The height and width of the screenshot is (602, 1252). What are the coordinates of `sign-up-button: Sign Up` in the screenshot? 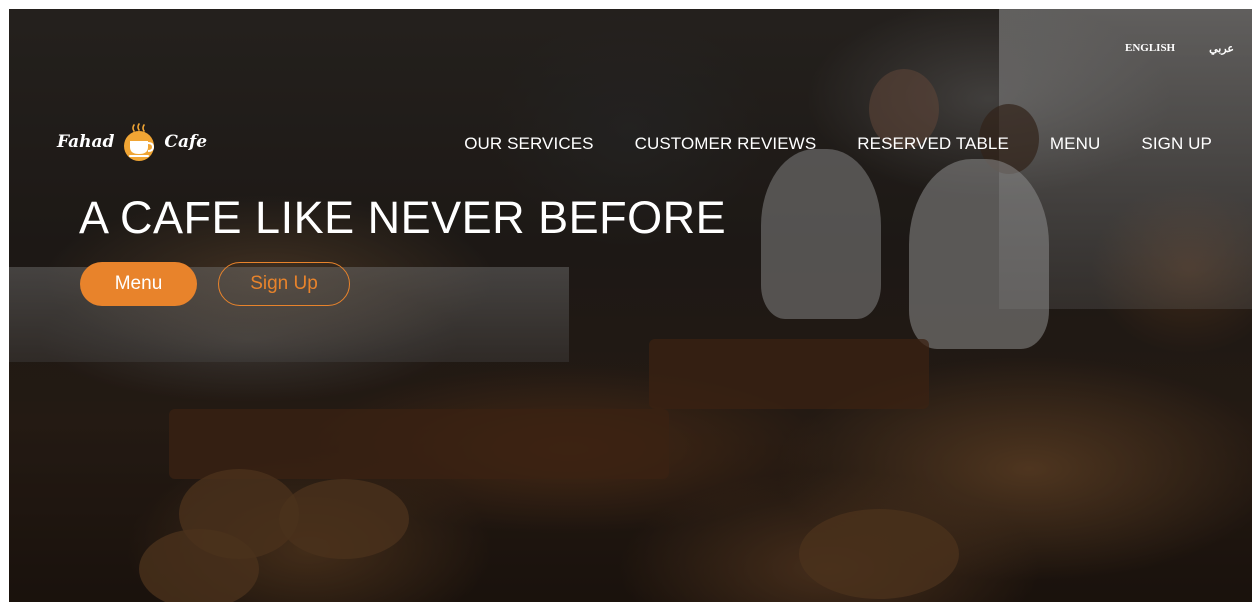 It's located at (284, 284).